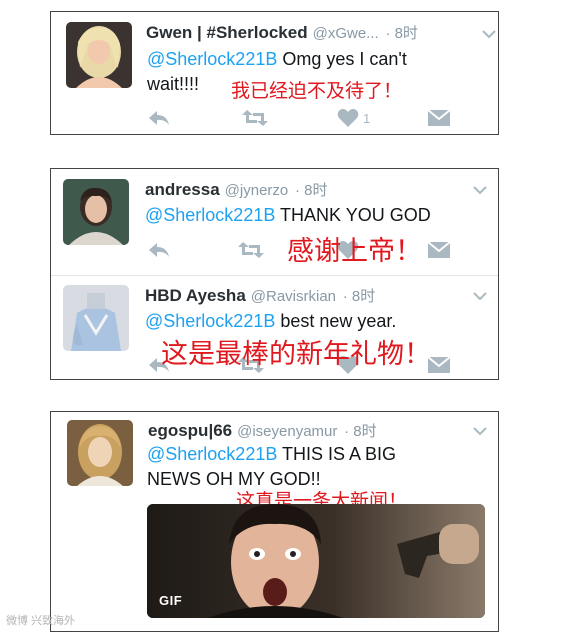 The width and height of the screenshot is (562, 634). What do you see at coordinates (227, 32) in the screenshot?
I see `display-name: Gwen | #Sherlocked` at bounding box center [227, 32].